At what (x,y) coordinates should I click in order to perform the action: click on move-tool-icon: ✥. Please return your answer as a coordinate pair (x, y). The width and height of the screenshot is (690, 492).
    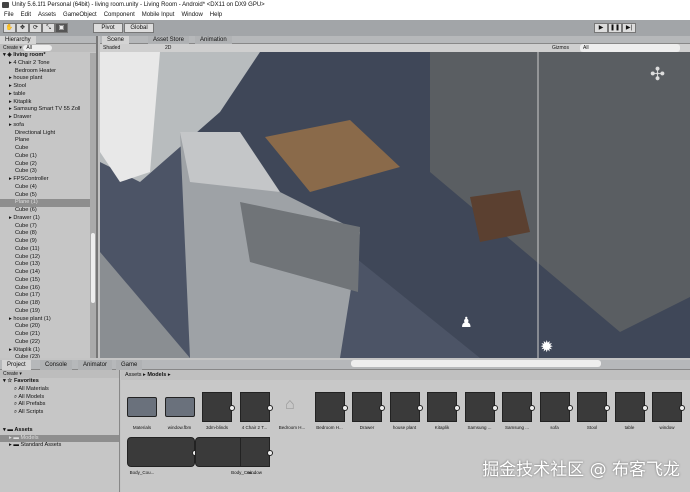
    Looking at the image, I should click on (22, 28).